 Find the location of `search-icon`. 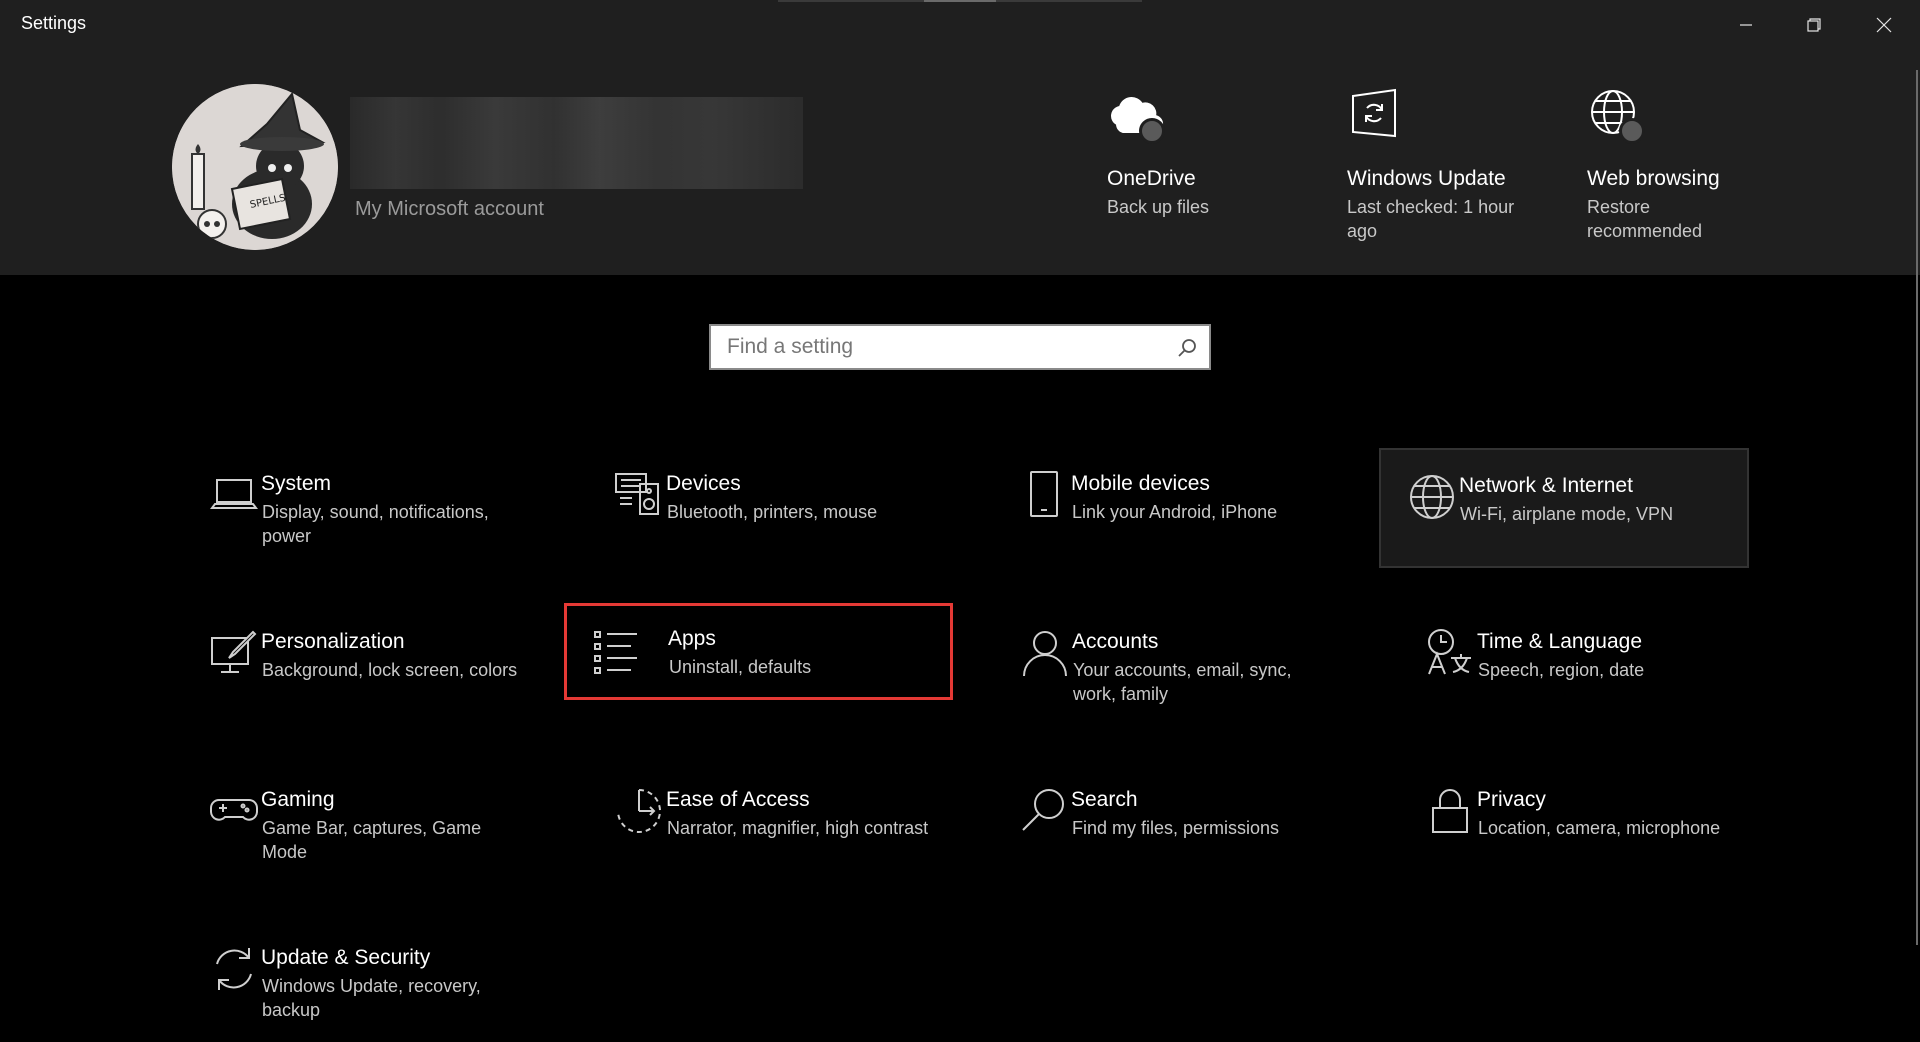

search-icon is located at coordinates (1187, 350).